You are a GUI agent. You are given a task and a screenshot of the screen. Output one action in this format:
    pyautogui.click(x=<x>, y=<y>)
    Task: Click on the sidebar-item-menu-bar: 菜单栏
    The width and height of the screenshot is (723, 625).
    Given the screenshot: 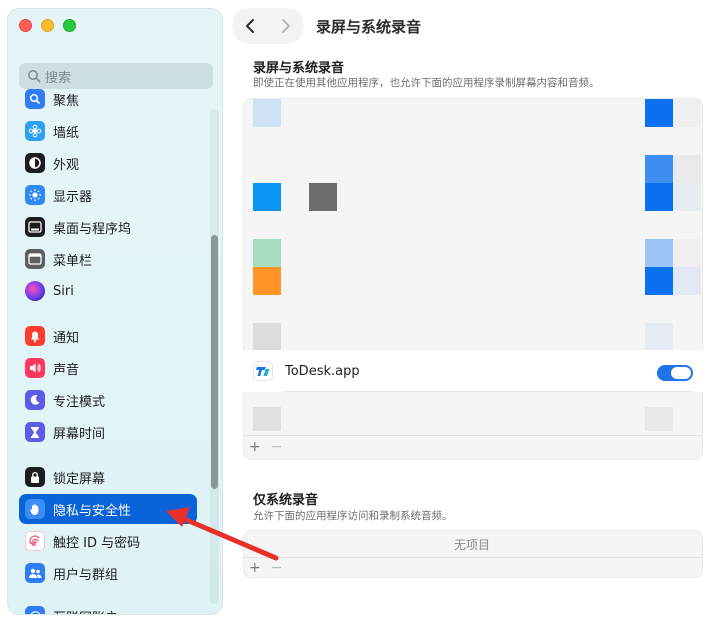 What is the action you would take?
    pyautogui.click(x=108, y=259)
    